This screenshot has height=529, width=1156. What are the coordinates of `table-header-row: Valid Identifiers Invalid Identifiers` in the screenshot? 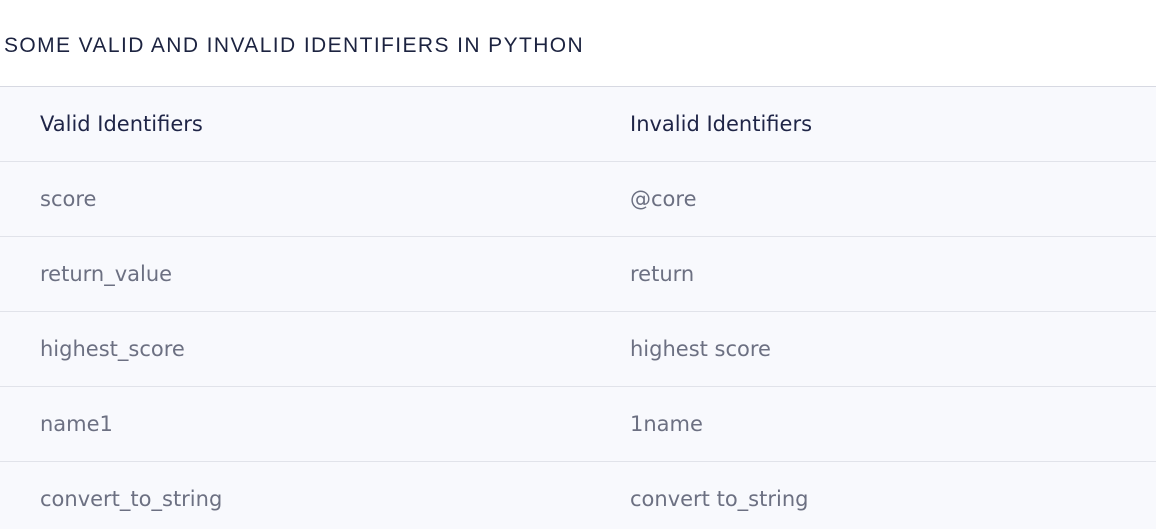 It's located at (578, 124).